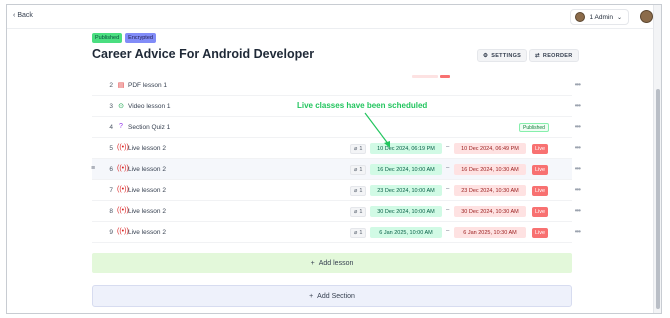 This screenshot has width=670, height=318. What do you see at coordinates (336, 296) in the screenshot?
I see `add-section-label: Add Section` at bounding box center [336, 296].